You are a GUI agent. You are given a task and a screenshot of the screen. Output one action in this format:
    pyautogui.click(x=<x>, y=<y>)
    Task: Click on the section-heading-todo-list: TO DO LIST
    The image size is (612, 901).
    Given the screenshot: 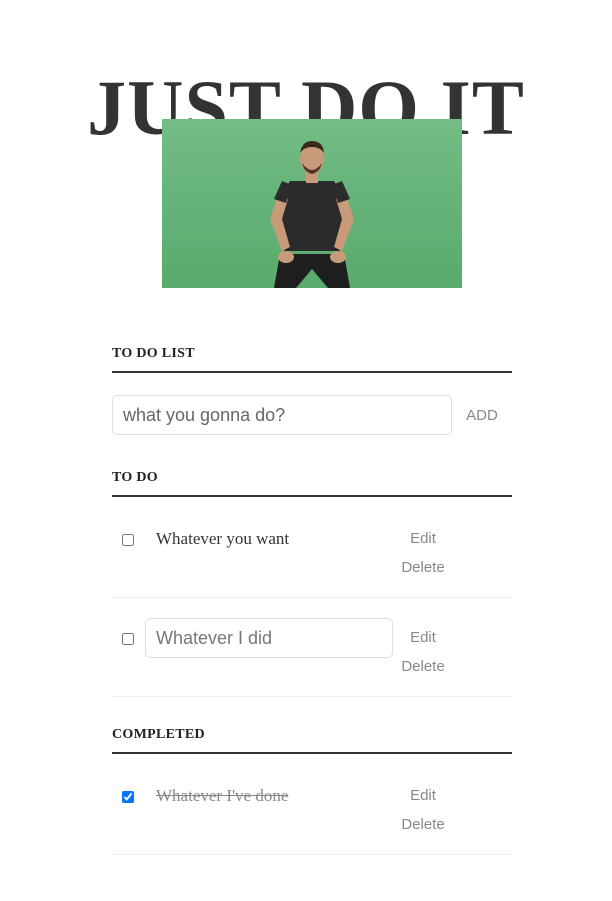 What is the action you would take?
    pyautogui.click(x=312, y=359)
    